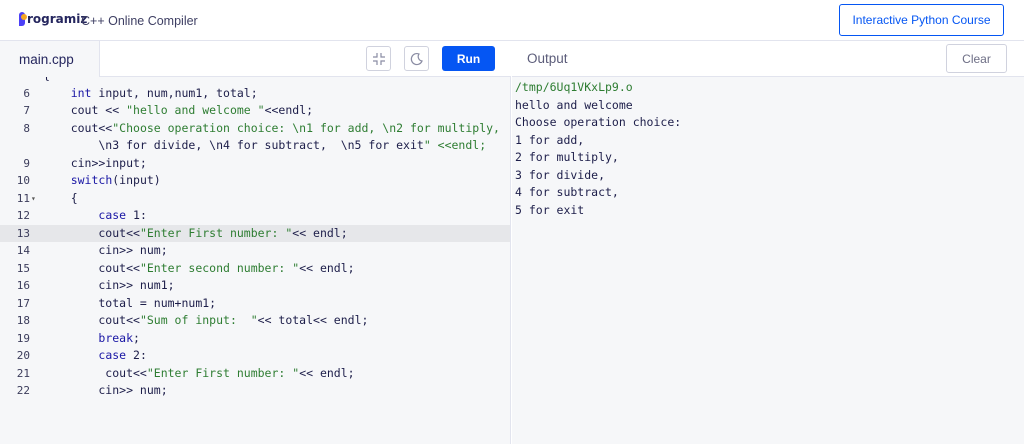 The width and height of the screenshot is (1024, 444). I want to click on theme-toggle-button, so click(416, 58).